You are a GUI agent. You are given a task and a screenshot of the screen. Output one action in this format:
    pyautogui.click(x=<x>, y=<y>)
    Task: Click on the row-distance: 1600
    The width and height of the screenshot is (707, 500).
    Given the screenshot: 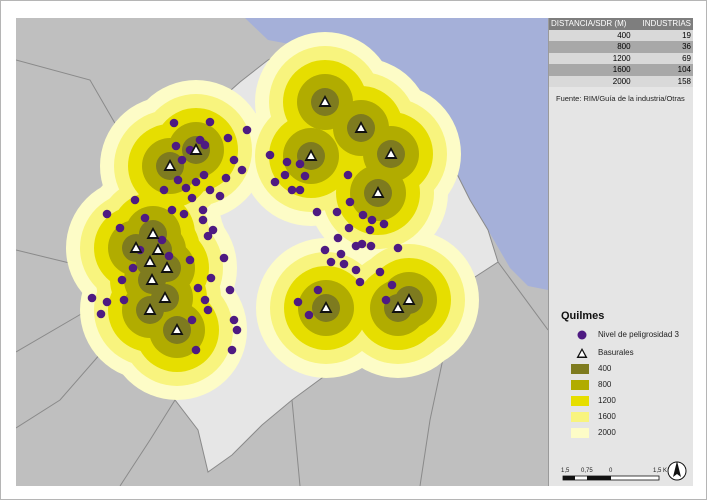 What is the action you would take?
    pyautogui.click(x=595, y=70)
    